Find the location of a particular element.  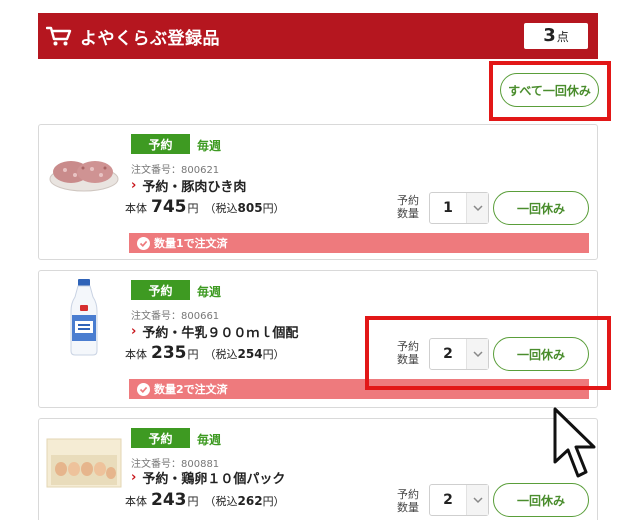

product-name: 予約・豚肉ひき肉 is located at coordinates (194, 187).